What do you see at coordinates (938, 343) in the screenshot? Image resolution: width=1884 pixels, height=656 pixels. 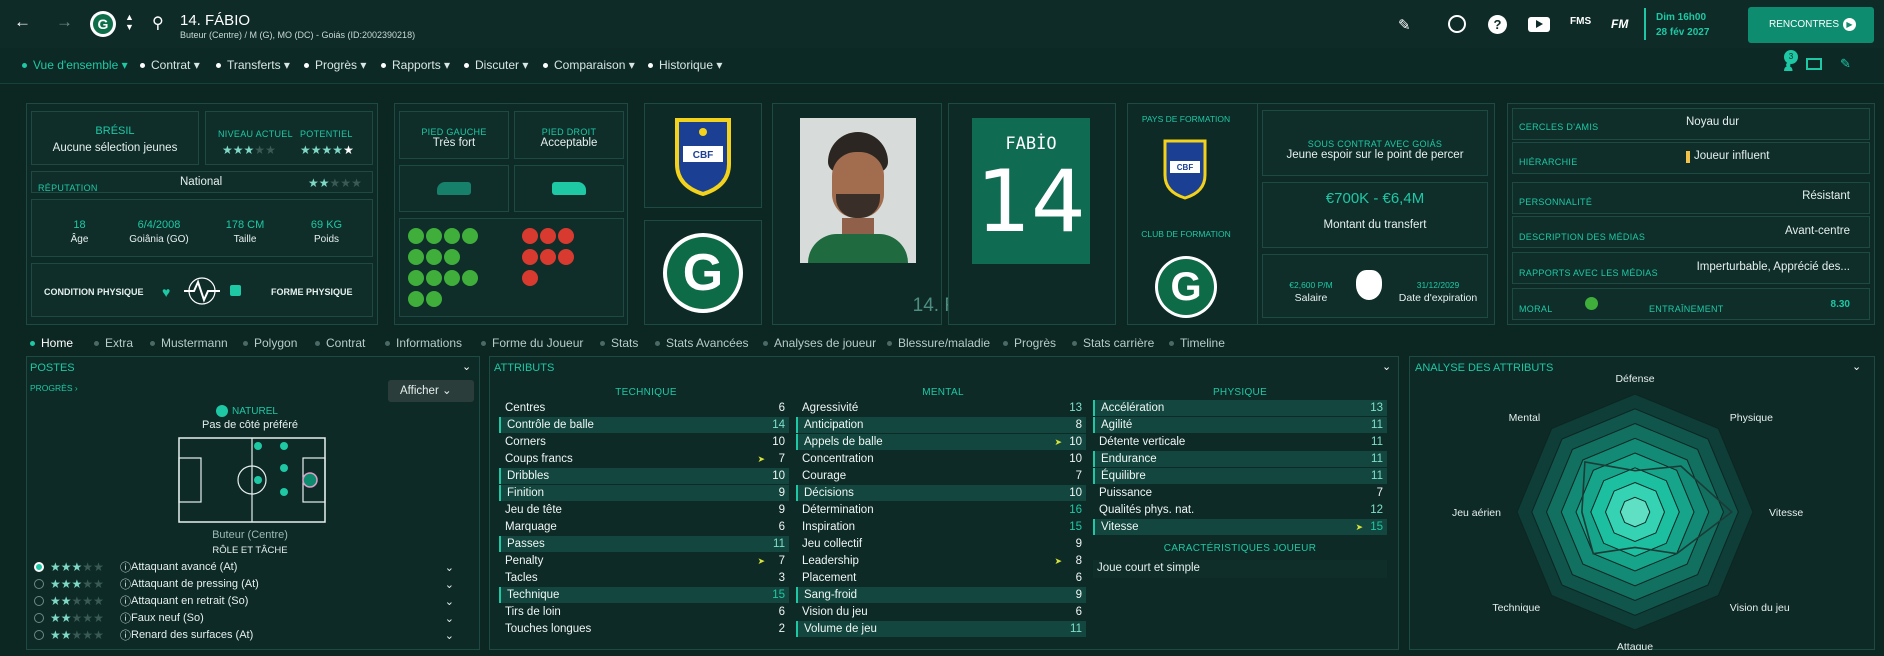 I see `tab-blessure: Blessure/maladie` at bounding box center [938, 343].